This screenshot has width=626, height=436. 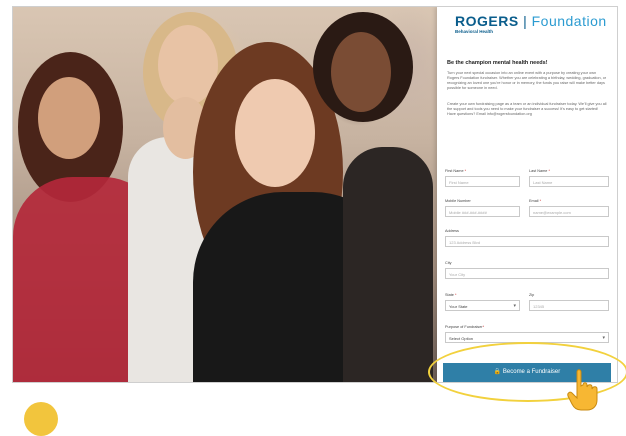 What do you see at coordinates (465, 327) in the screenshot?
I see `purpose-label: Purpose of Fundraiser*` at bounding box center [465, 327].